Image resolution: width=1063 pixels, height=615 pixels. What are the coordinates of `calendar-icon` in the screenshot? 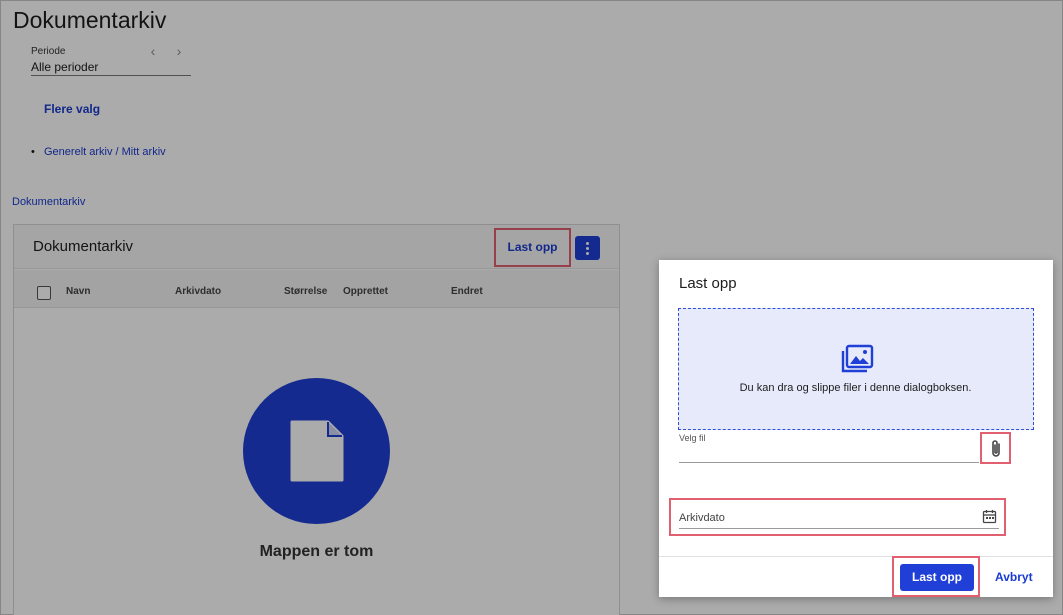 It's located at (989, 516).